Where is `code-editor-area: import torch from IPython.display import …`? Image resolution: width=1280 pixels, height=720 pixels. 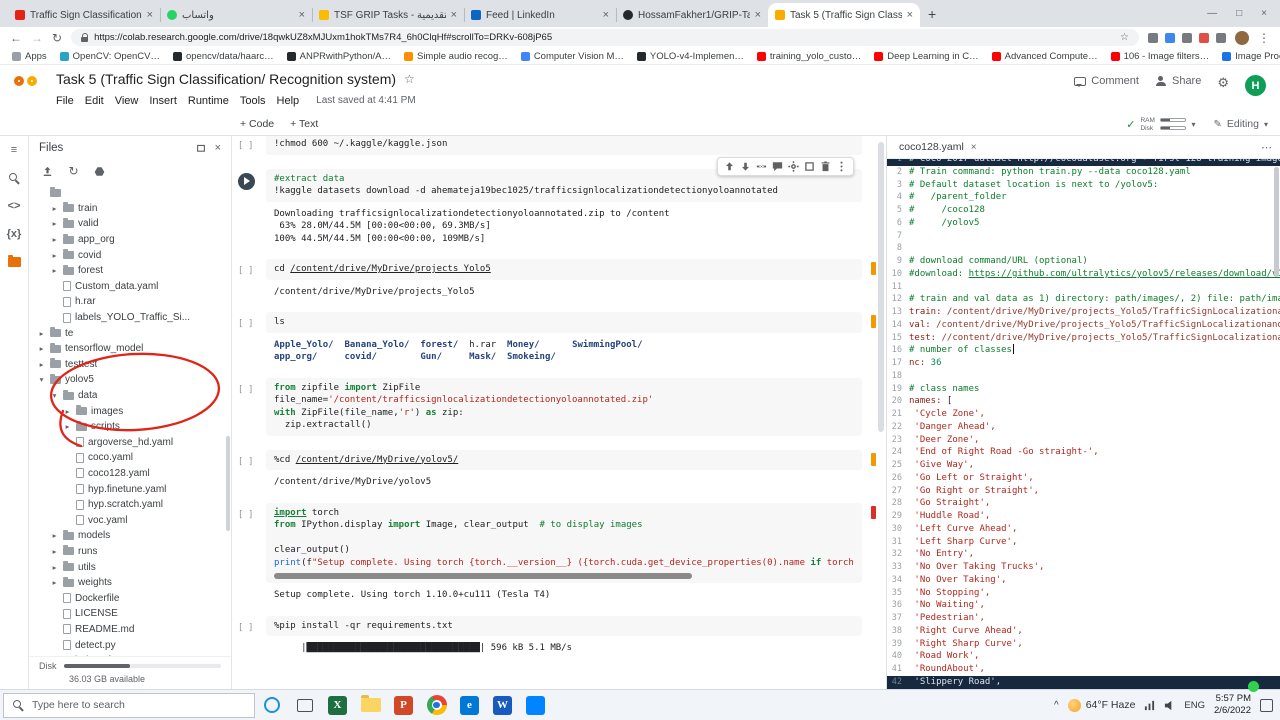 code-editor-area: import torch from IPython.display import … is located at coordinates (564, 542).